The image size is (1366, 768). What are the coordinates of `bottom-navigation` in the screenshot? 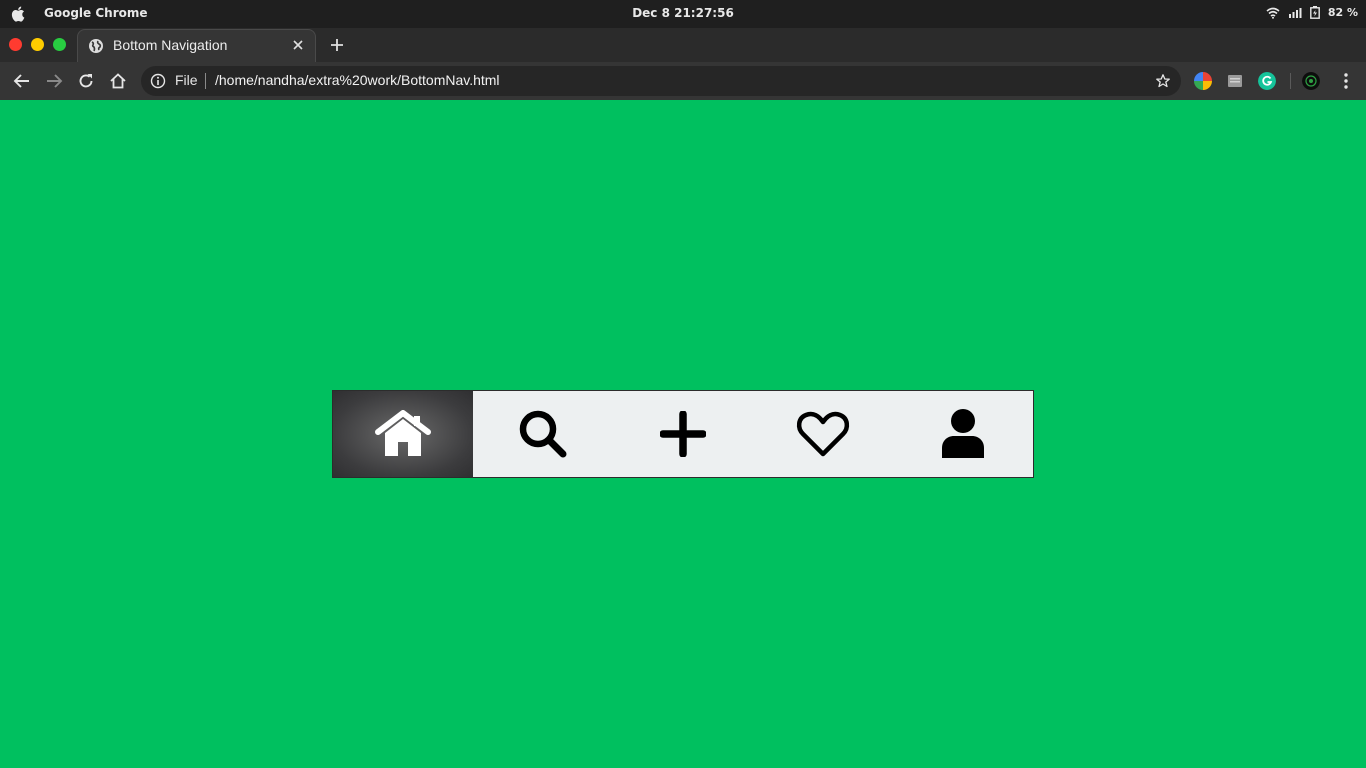 It's located at (683, 434).